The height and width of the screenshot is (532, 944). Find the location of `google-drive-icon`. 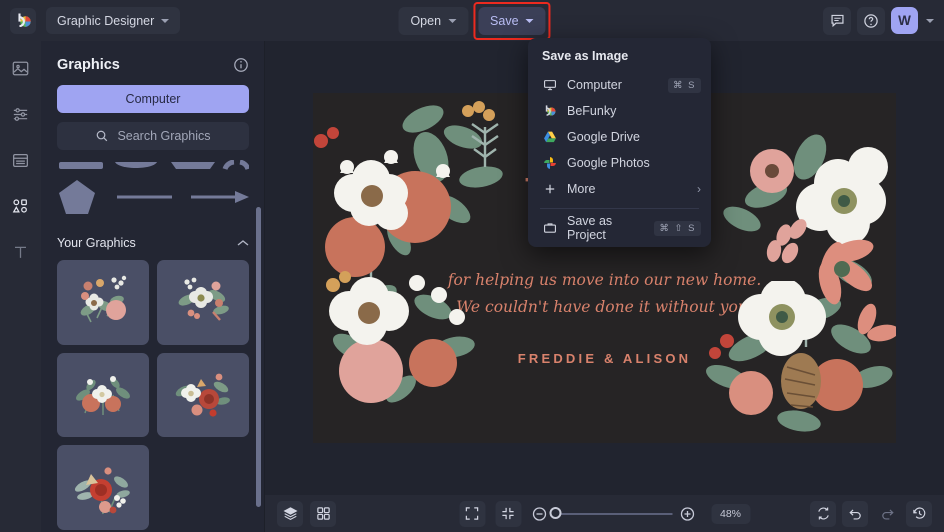

google-drive-icon is located at coordinates (549, 137).